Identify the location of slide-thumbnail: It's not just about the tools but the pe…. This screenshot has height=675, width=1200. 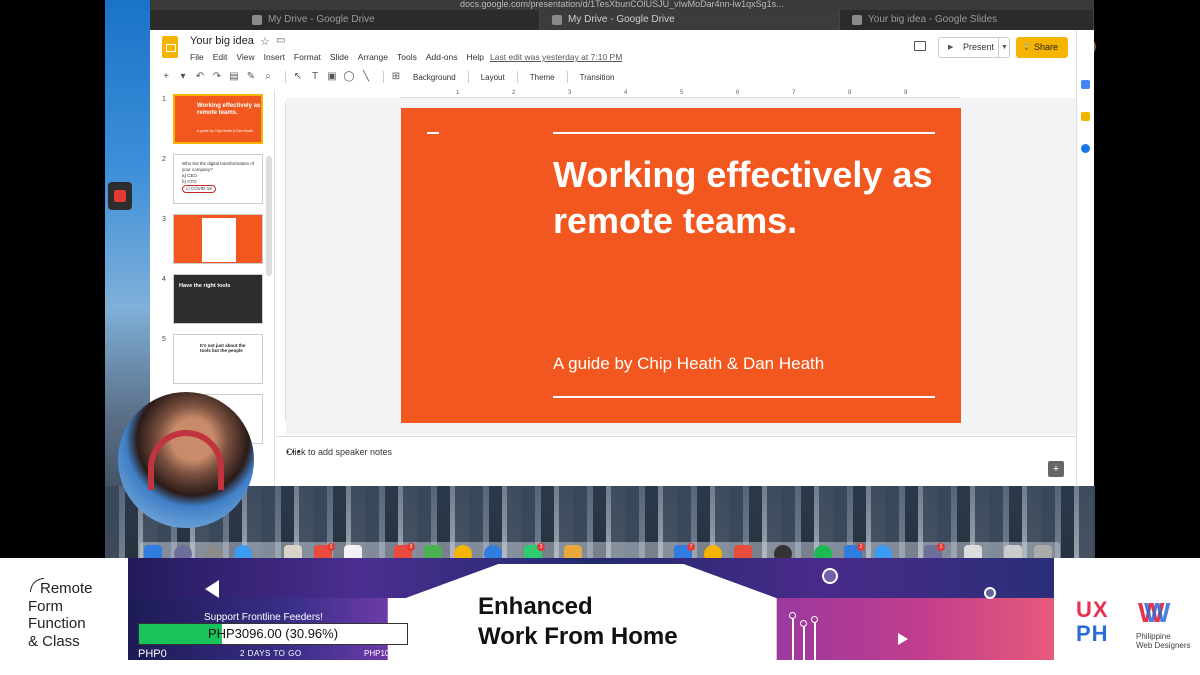
(218, 359).